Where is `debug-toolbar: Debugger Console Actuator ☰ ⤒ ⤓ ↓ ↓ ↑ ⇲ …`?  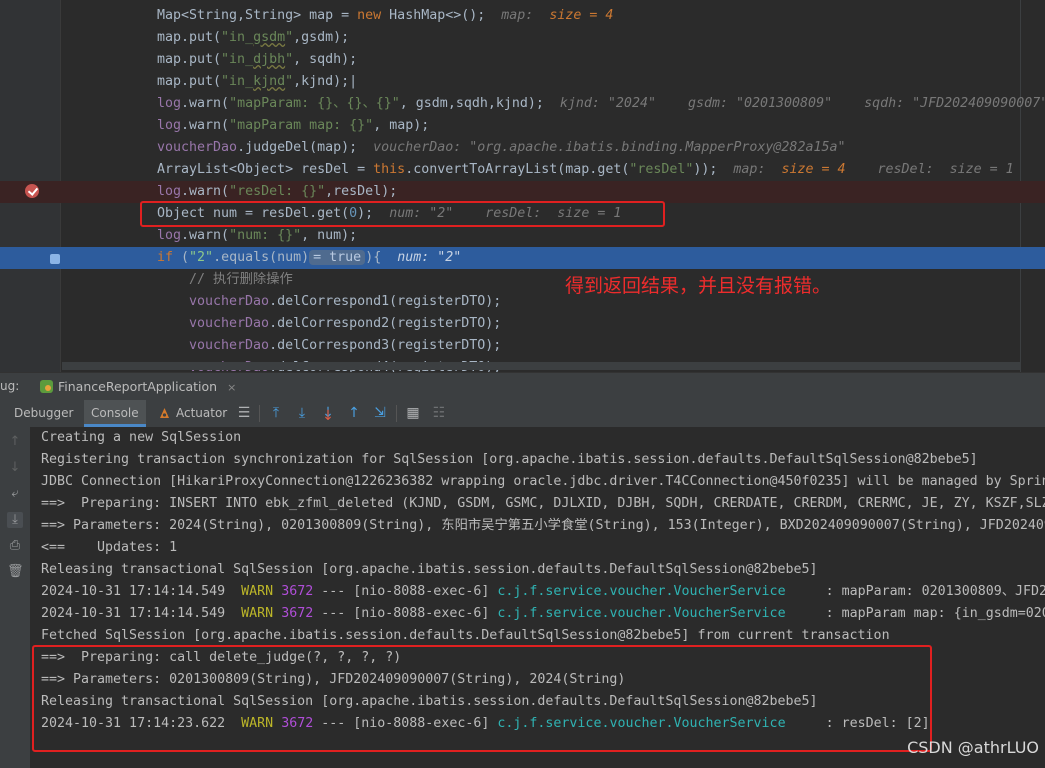
debug-toolbar: Debugger Console Actuator ☰ ⤒ ⤓ ↓ ↓ ↑ ⇲ … is located at coordinates (522, 414).